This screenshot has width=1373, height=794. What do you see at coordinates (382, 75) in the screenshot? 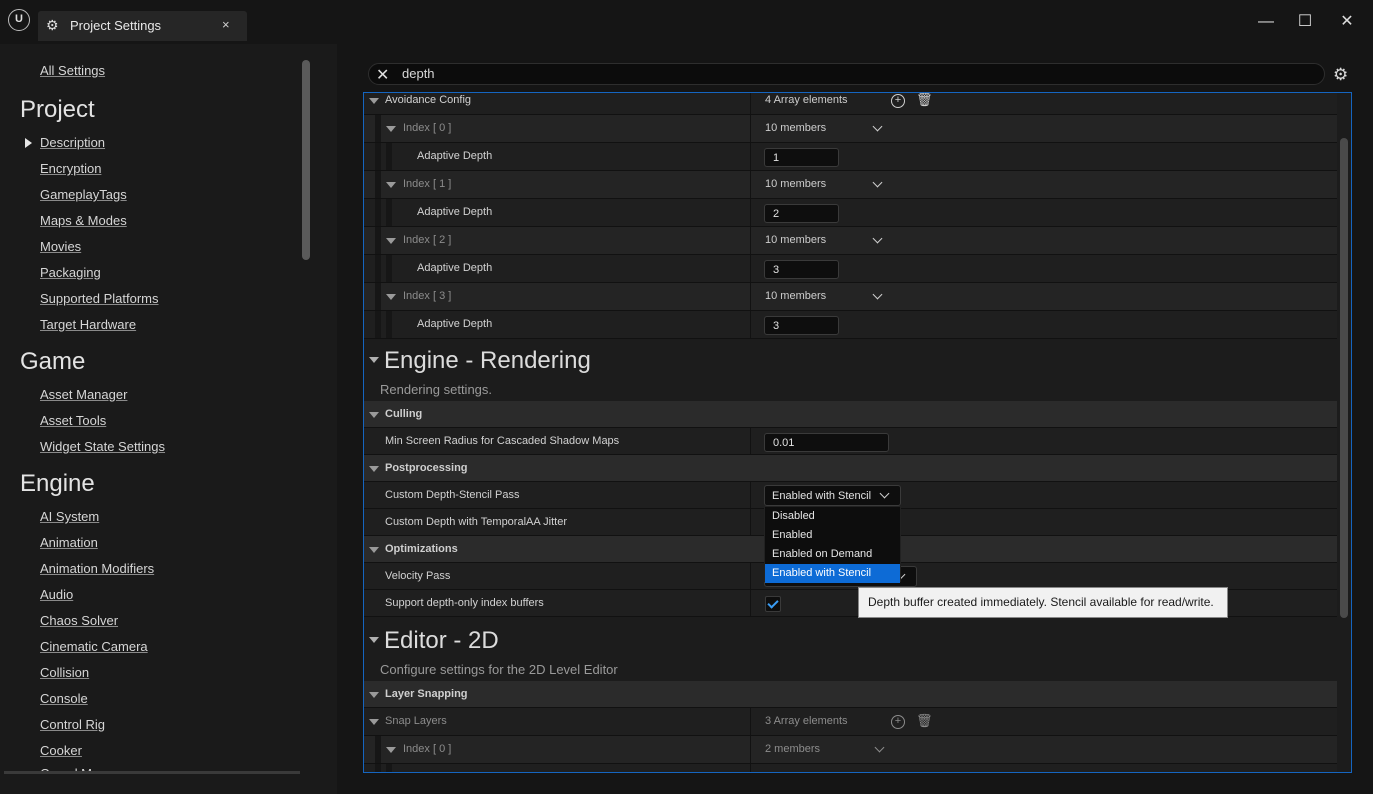
I see `clear-search-icon: ✕` at bounding box center [382, 75].